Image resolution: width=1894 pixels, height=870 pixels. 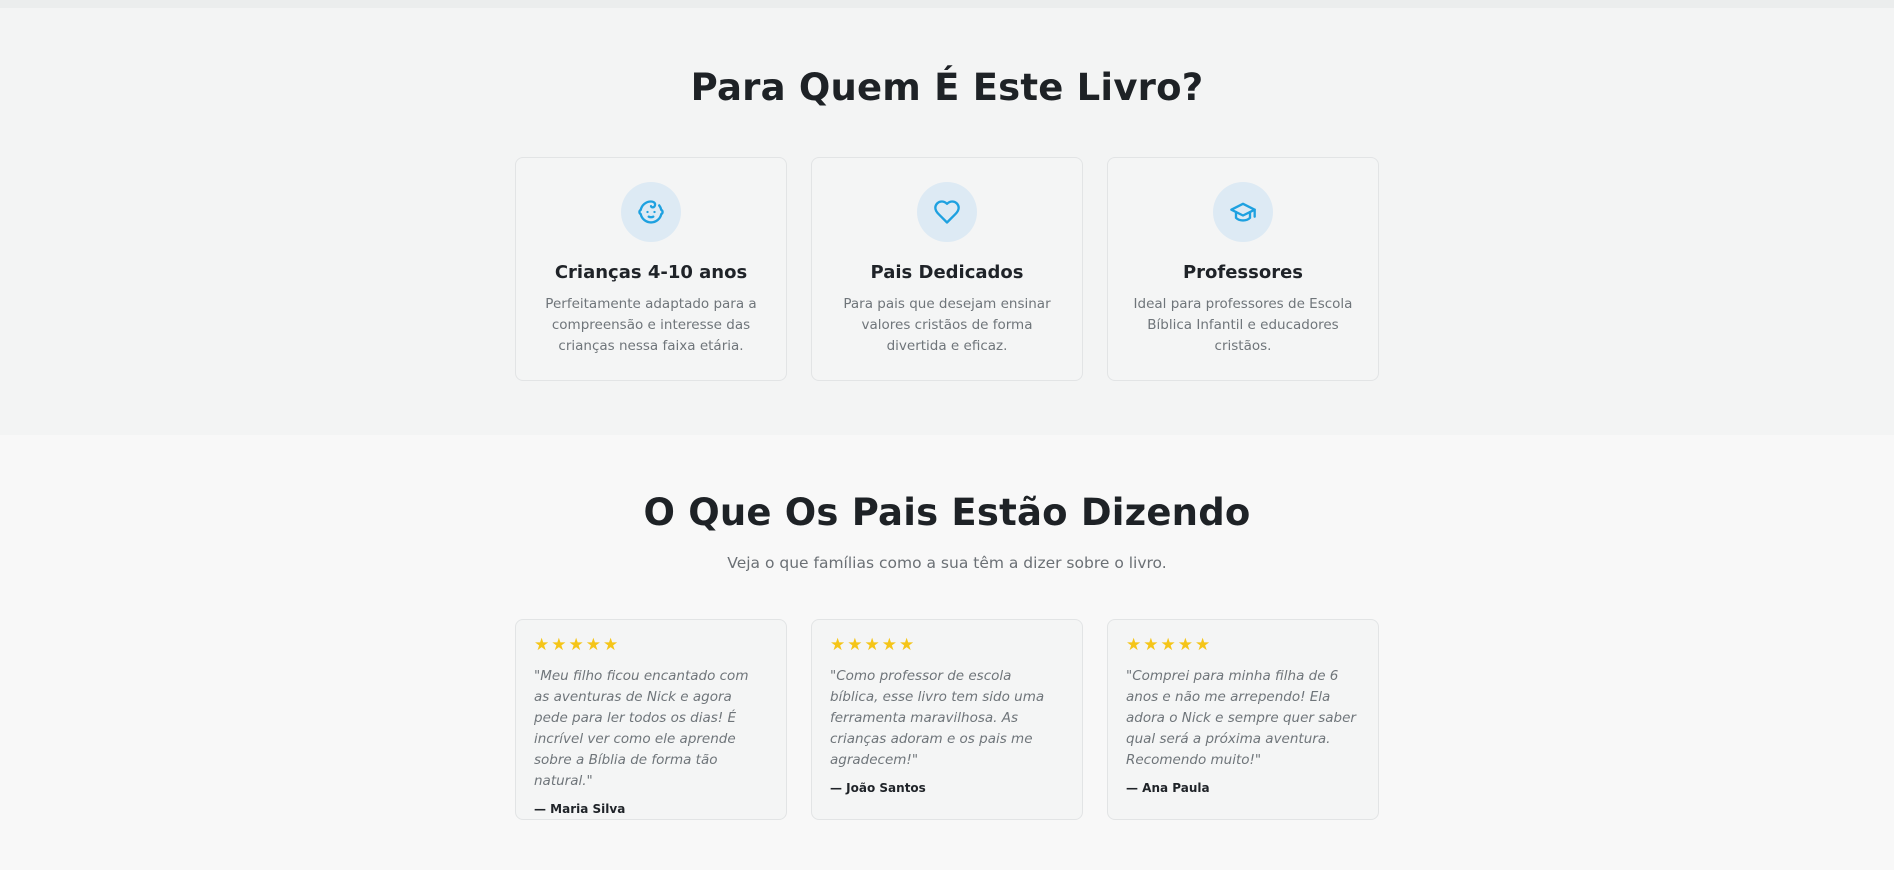 I want to click on graduation-cap-icon, so click(x=1243, y=212).